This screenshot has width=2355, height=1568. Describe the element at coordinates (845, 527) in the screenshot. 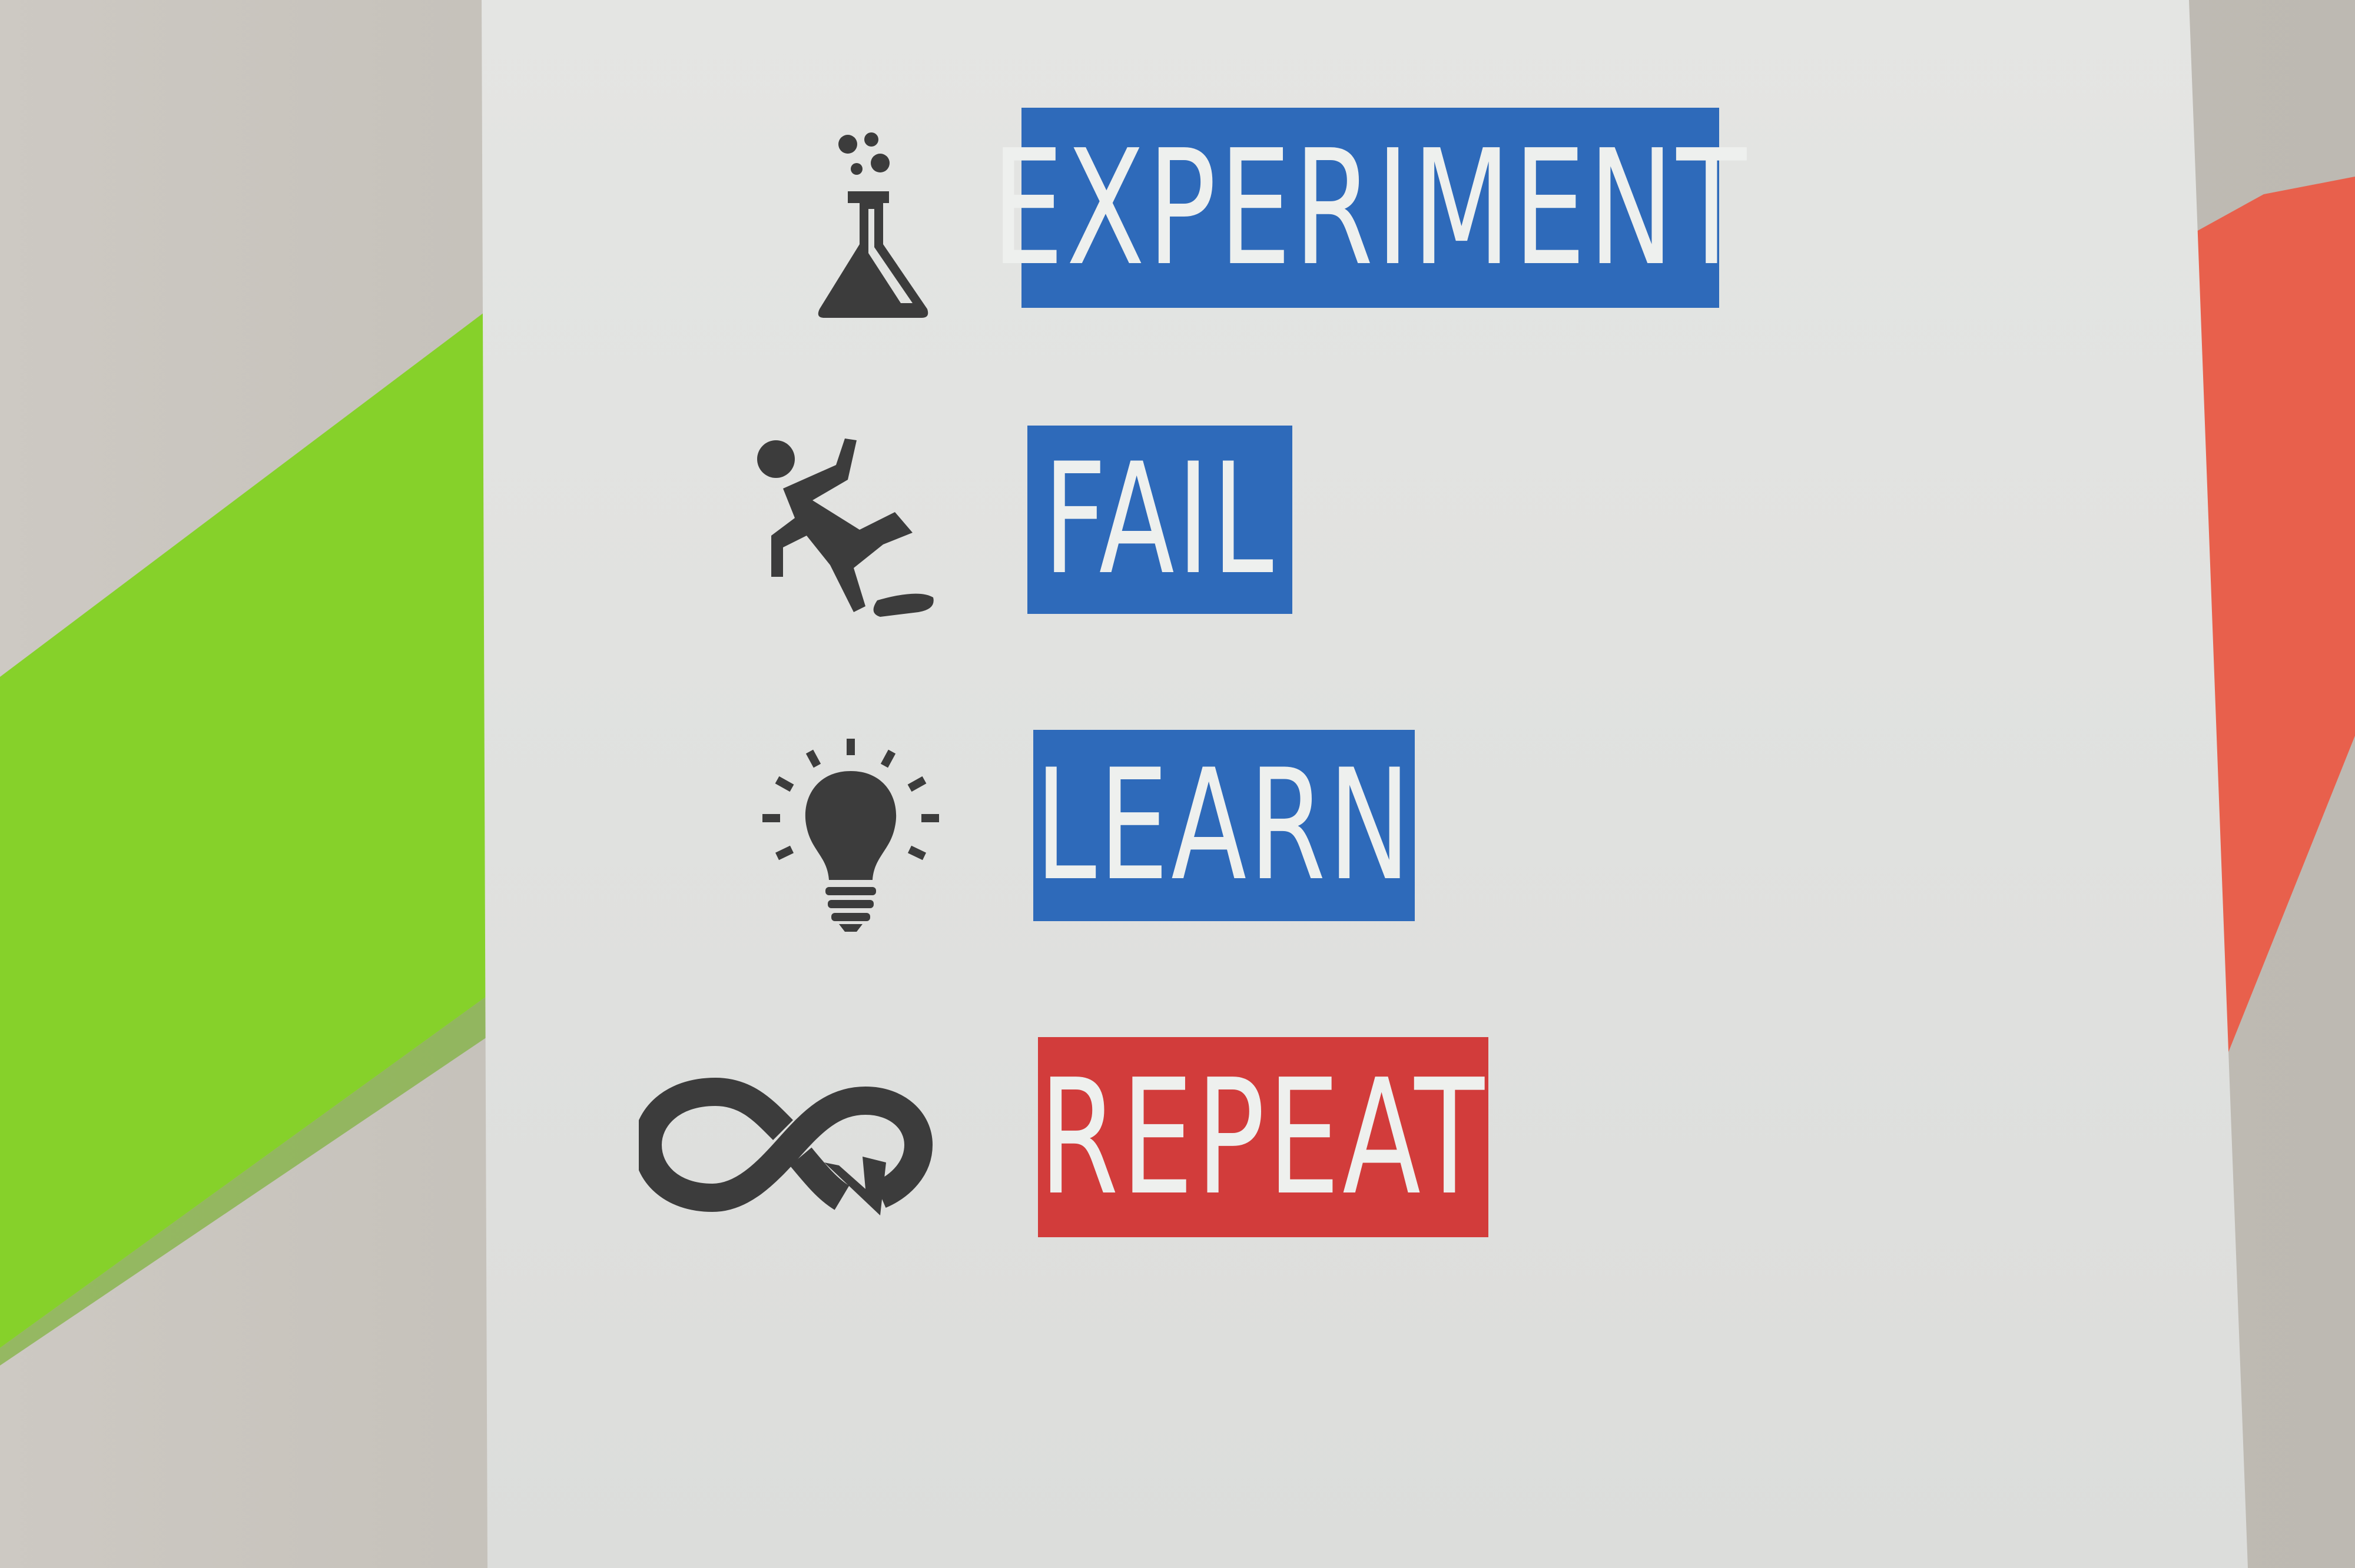

I see `slipping-person-icon` at that location.